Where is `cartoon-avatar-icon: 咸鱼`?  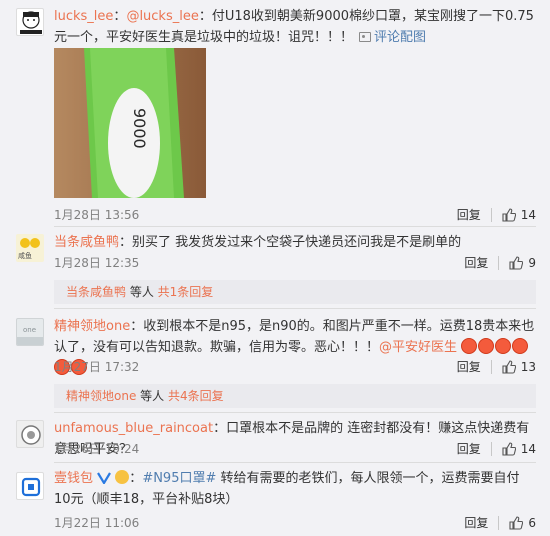 cartoon-avatar-icon: 咸鱼 is located at coordinates (29, 249).